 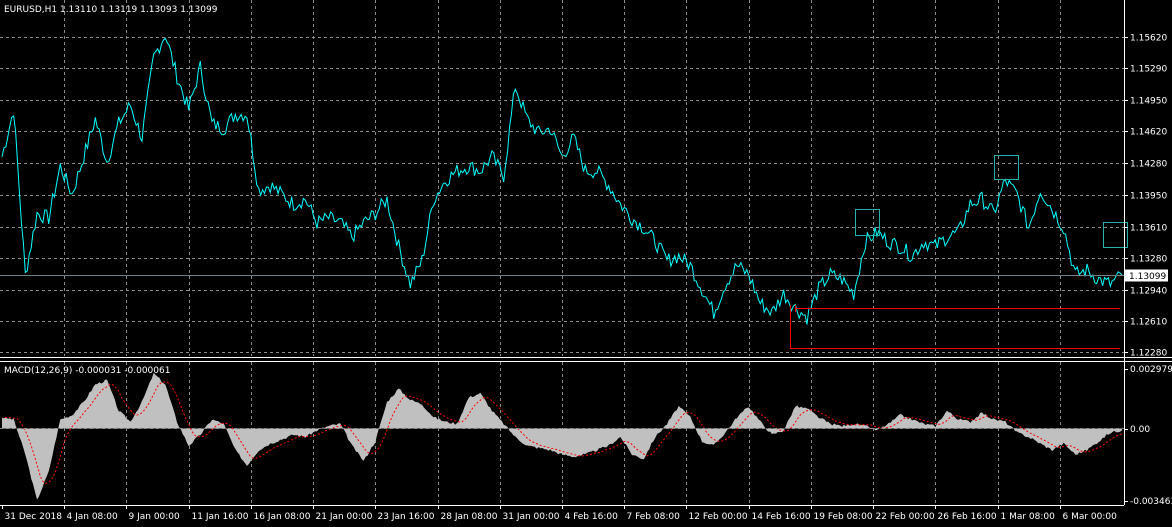 What do you see at coordinates (531, 517) in the screenshot?
I see `x-tick-label: 31 Jan 00:00` at bounding box center [531, 517].